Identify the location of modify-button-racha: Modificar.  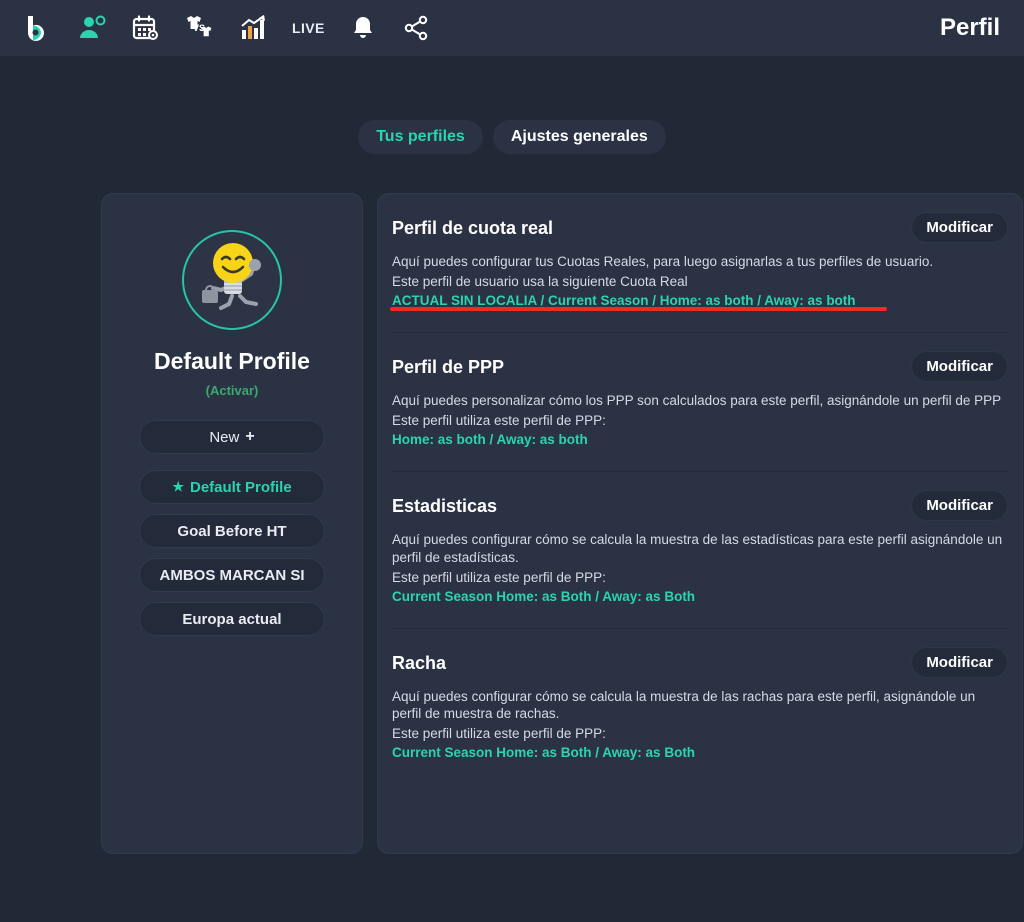
(959, 662).